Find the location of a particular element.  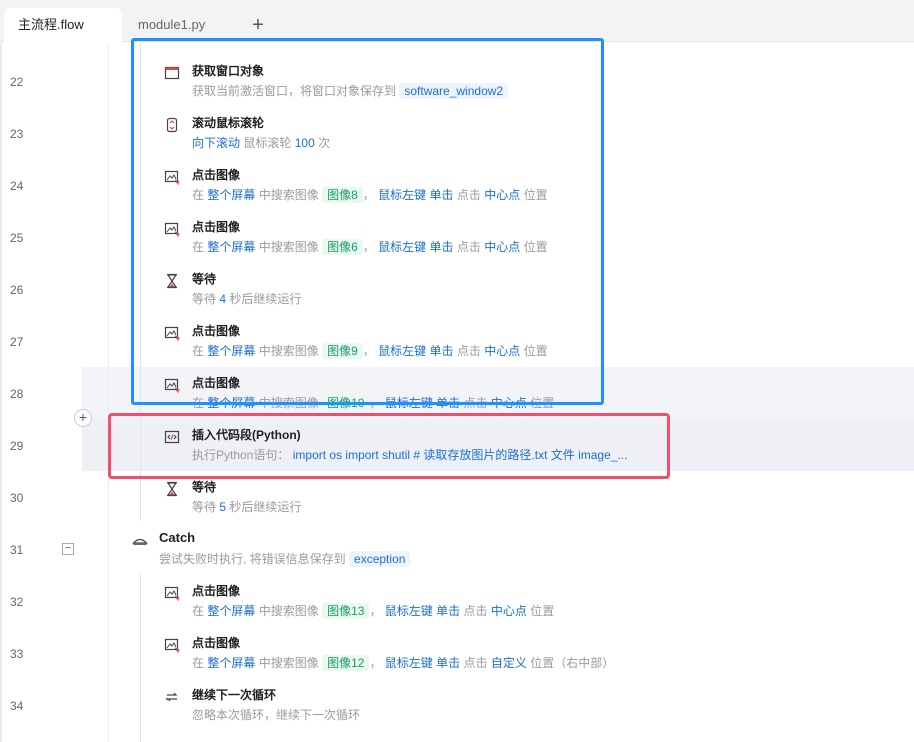

step-desc: 在 整个屏幕 中搜索图像 图像9， 鼠标左键 单击 点击 中心点 位置 is located at coordinates (370, 351).